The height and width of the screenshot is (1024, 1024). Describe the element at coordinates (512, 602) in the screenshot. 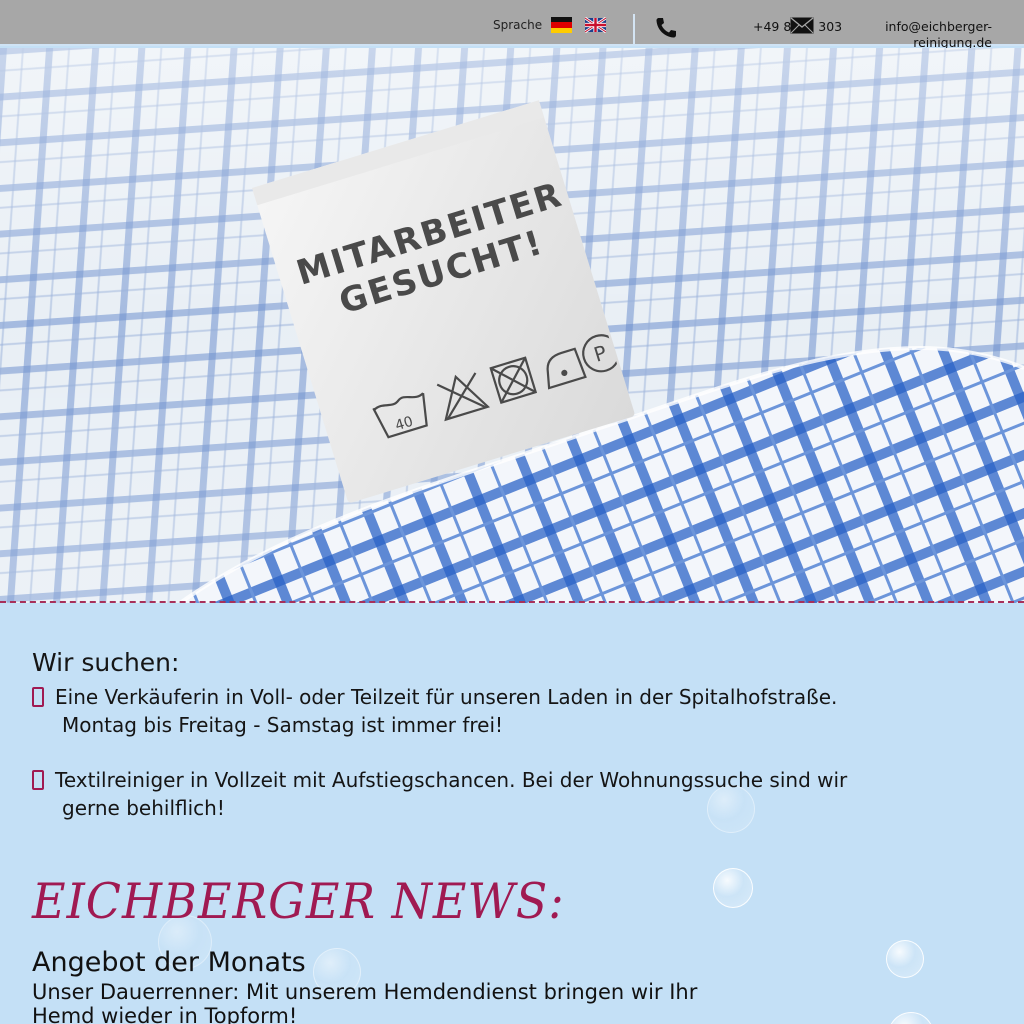

I see `hero-dashed-border` at that location.